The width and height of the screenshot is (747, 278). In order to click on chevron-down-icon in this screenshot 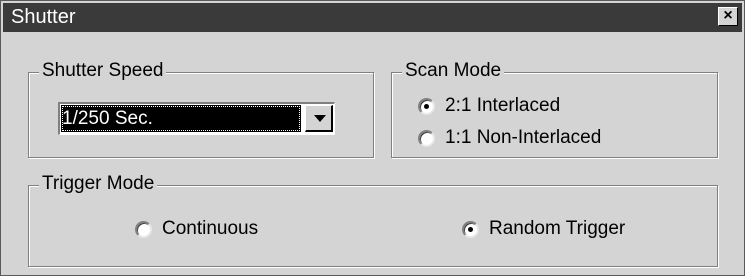, I will do `click(320, 118)`.